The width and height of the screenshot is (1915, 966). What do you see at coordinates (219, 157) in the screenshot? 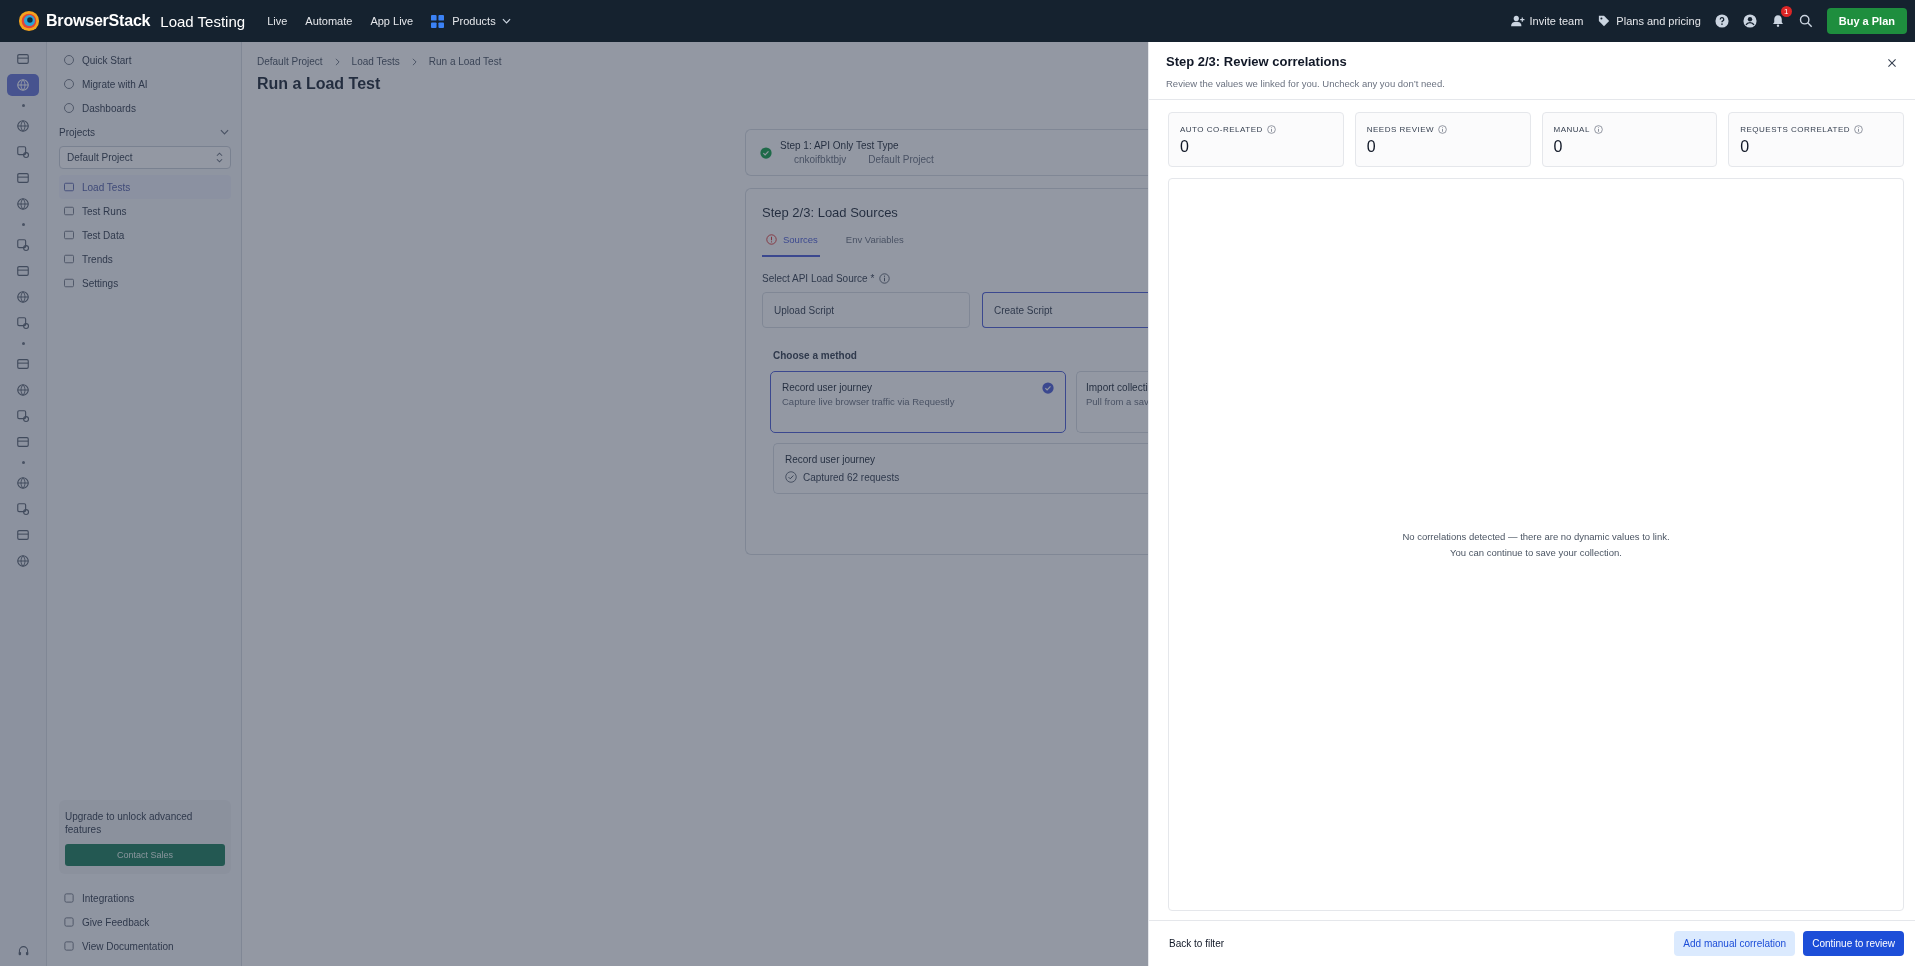
I see `sort-arrows-icon` at bounding box center [219, 157].